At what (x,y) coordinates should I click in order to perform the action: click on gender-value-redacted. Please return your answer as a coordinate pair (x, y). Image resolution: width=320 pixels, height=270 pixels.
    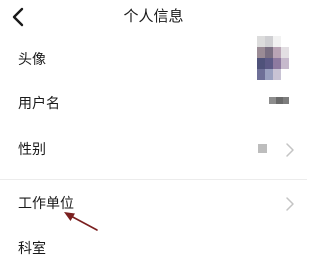
    Looking at the image, I should click on (262, 148).